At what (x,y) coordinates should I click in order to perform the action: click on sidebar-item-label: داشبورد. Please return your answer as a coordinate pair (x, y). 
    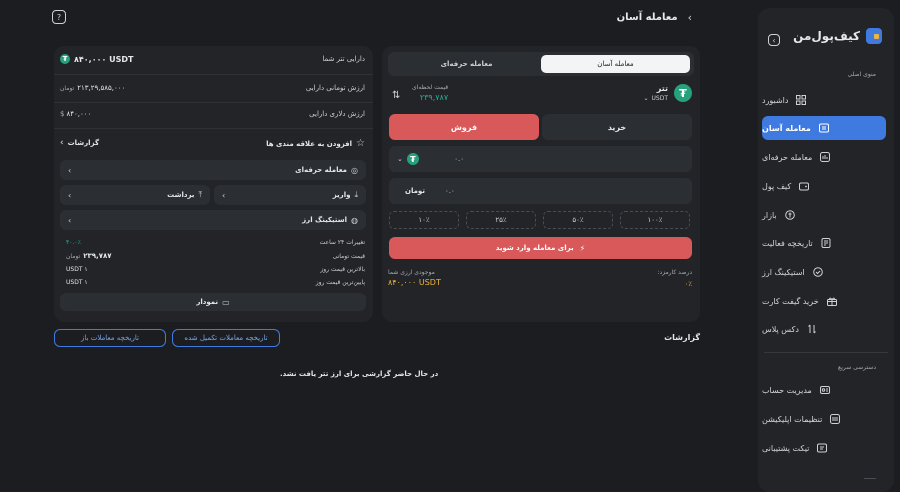
    Looking at the image, I should click on (775, 100).